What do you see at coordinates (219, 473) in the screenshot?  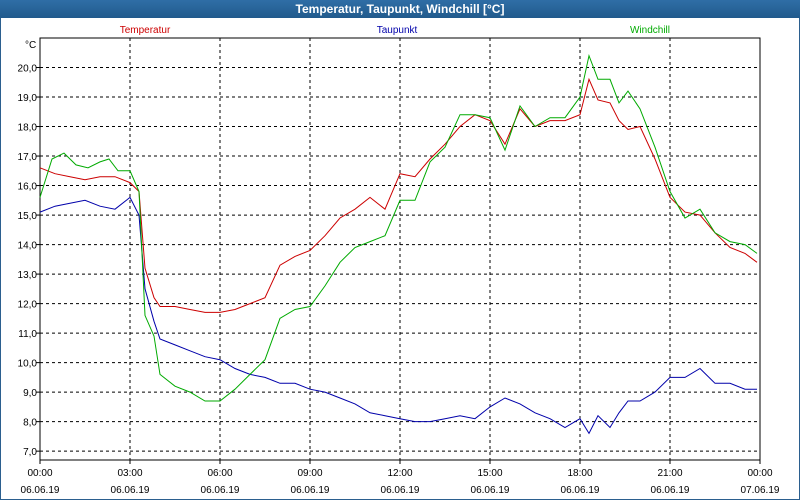 I see `x-tick-time: 06:00` at bounding box center [219, 473].